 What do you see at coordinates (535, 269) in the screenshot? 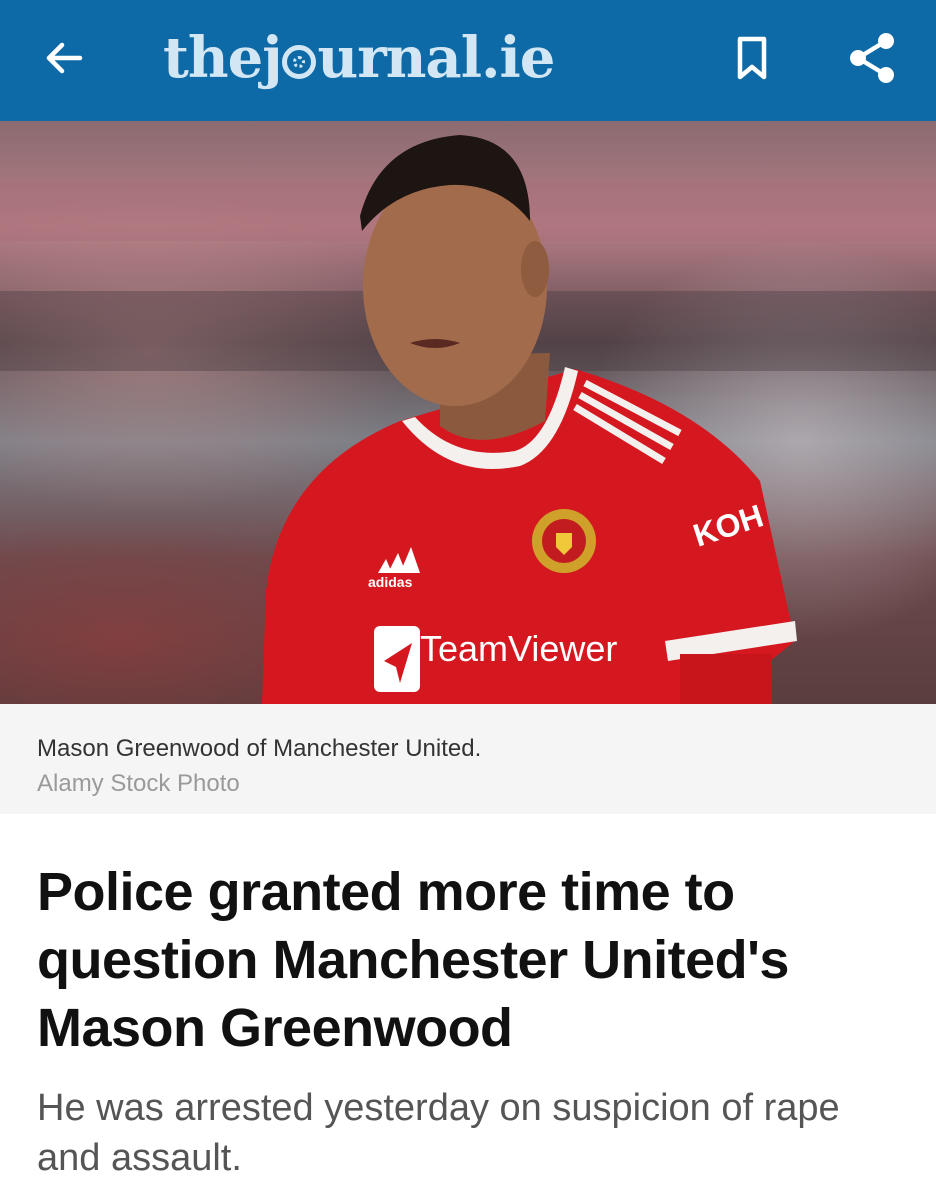
I see `ear` at bounding box center [535, 269].